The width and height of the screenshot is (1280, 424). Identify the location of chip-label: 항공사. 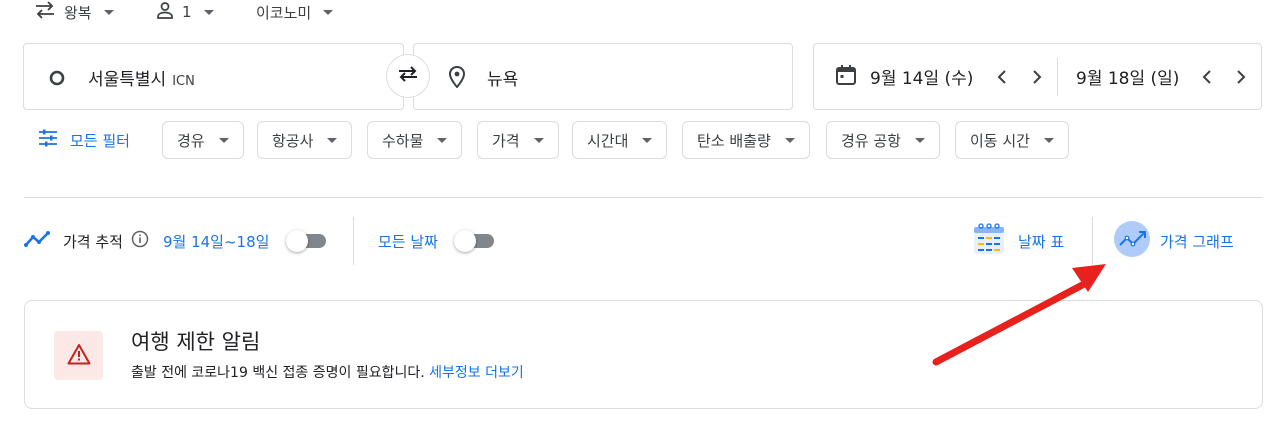
(293, 140).